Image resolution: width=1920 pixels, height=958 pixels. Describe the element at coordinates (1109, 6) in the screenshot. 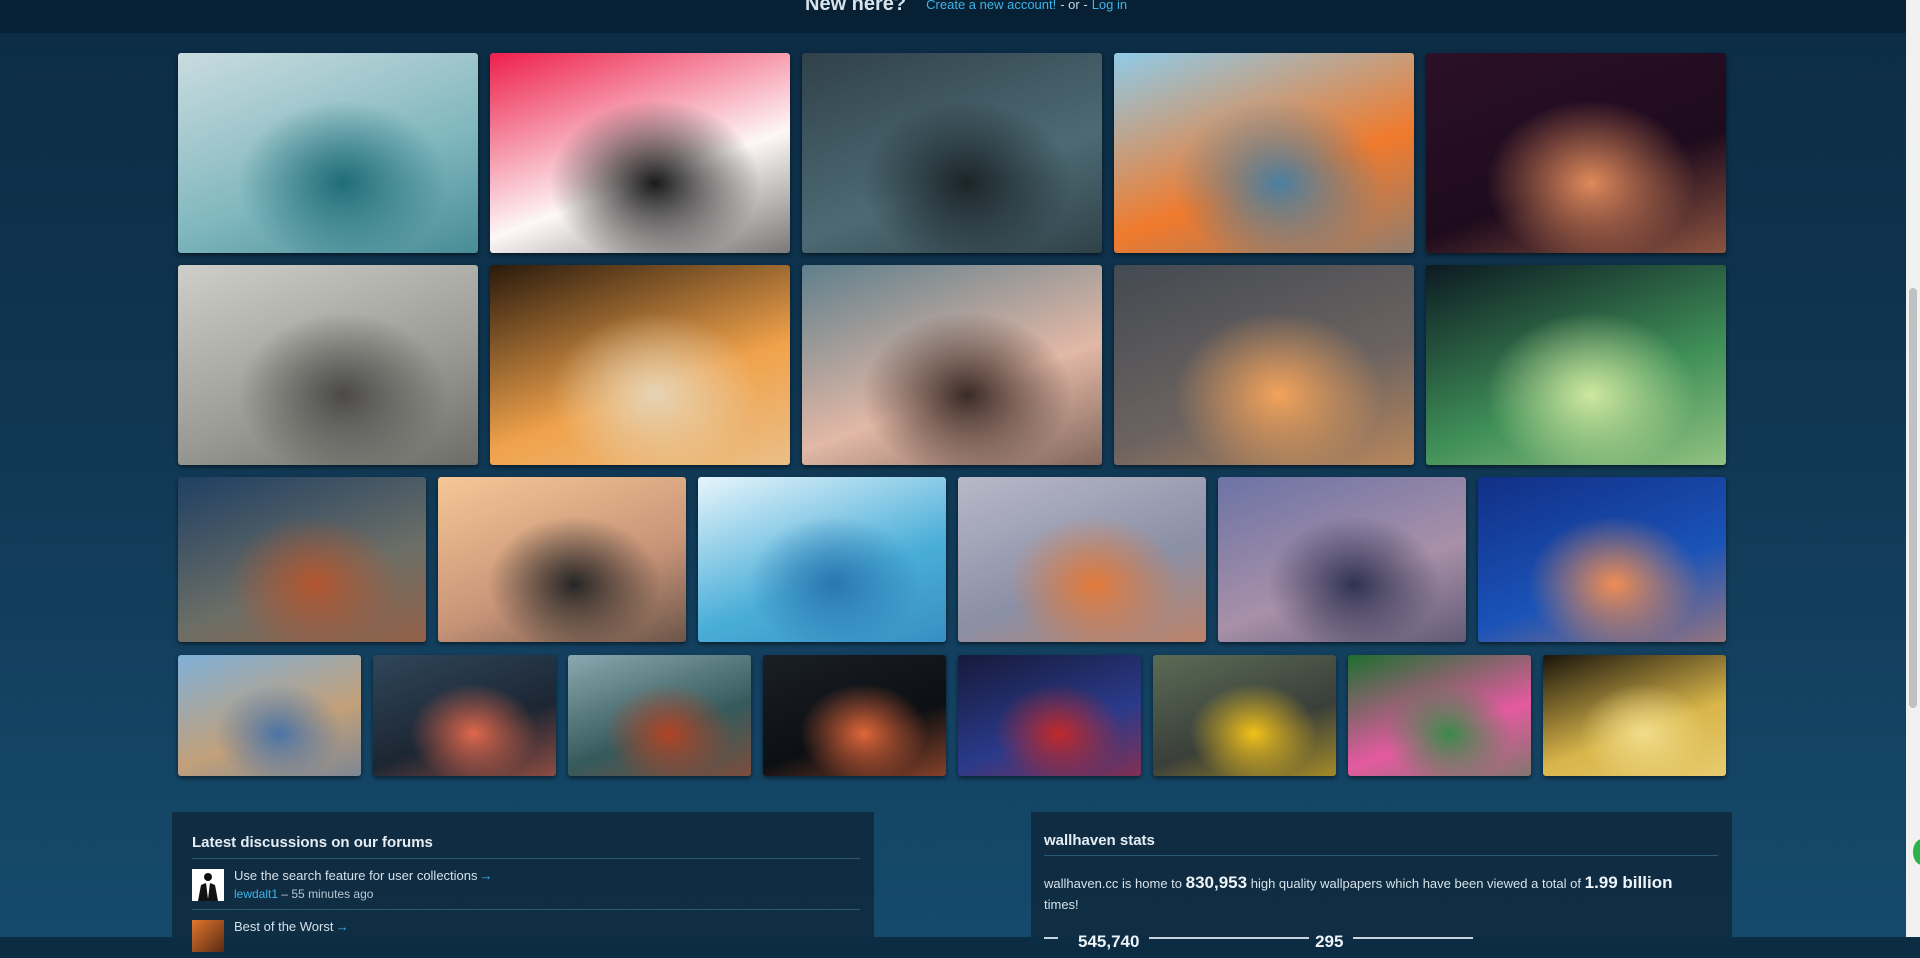

I see `login-link: Log in` at that location.